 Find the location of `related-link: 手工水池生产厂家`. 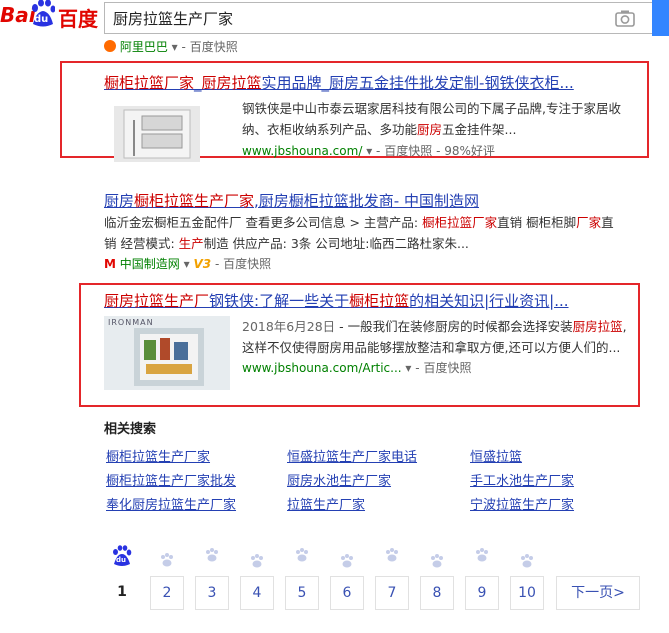

related-link: 手工水池生产厂家 is located at coordinates (522, 479).